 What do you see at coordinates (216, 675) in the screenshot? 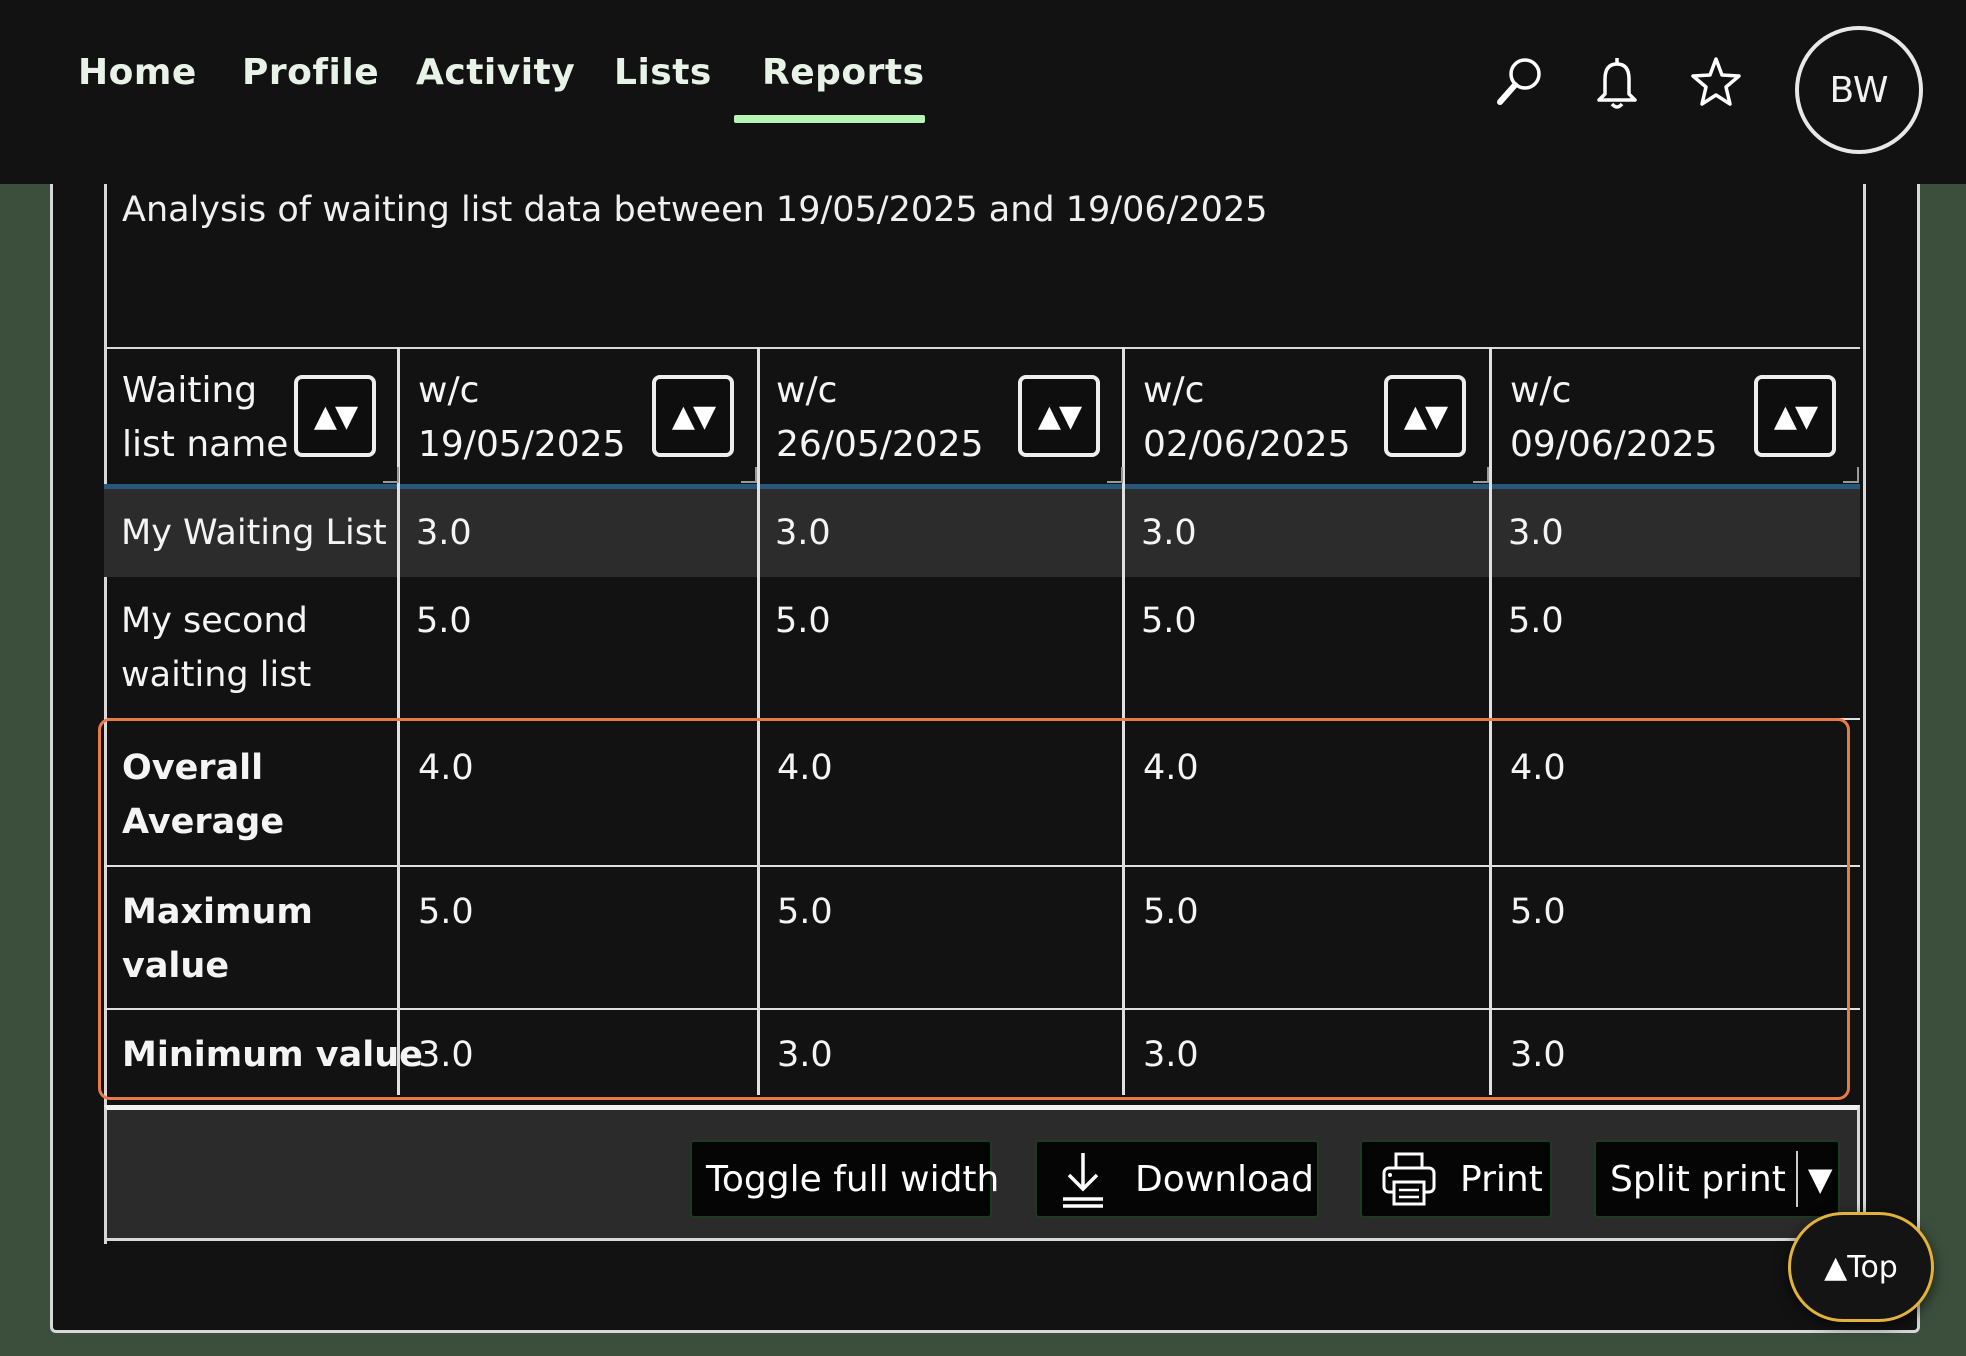
I see `row-label-line: waiting list` at bounding box center [216, 675].